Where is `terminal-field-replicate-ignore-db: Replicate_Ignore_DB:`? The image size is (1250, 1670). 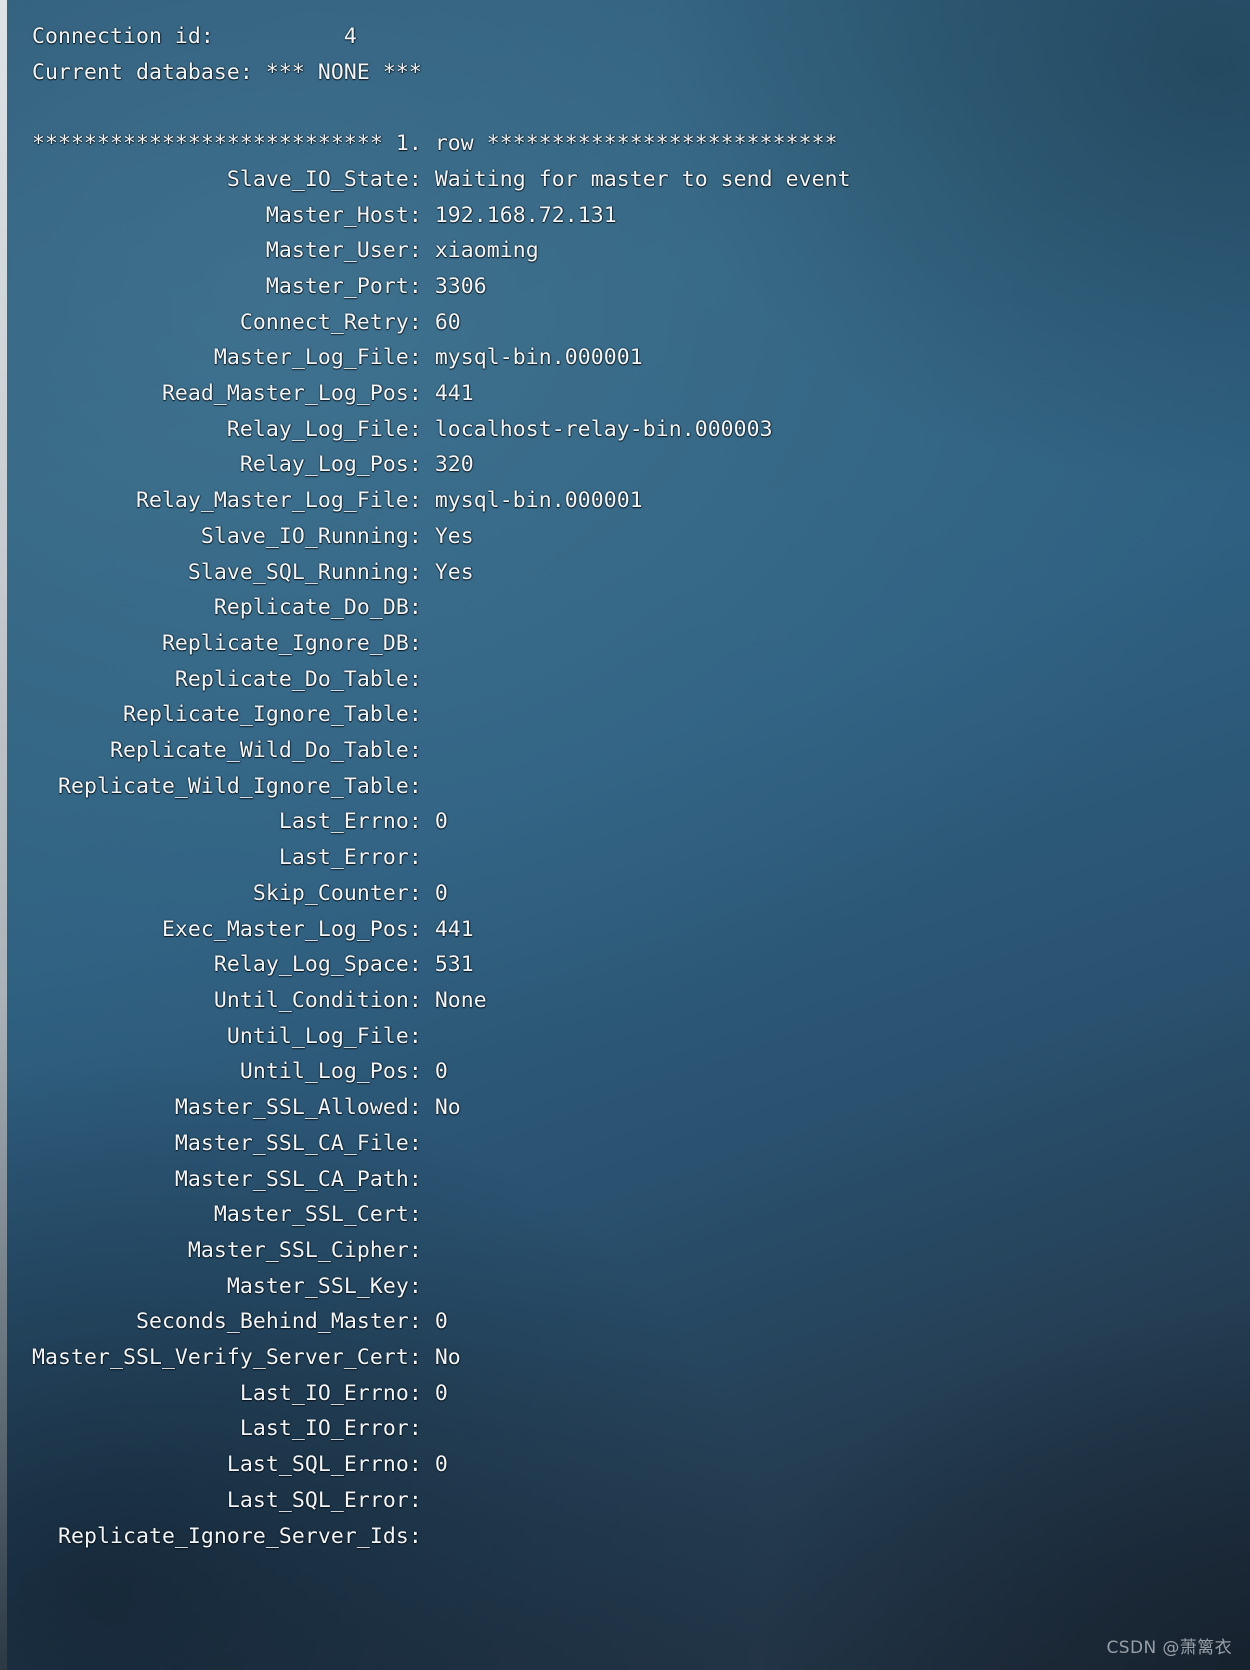 terminal-field-replicate-ignore-db: Replicate_Ignore_DB: is located at coordinates (227, 643).